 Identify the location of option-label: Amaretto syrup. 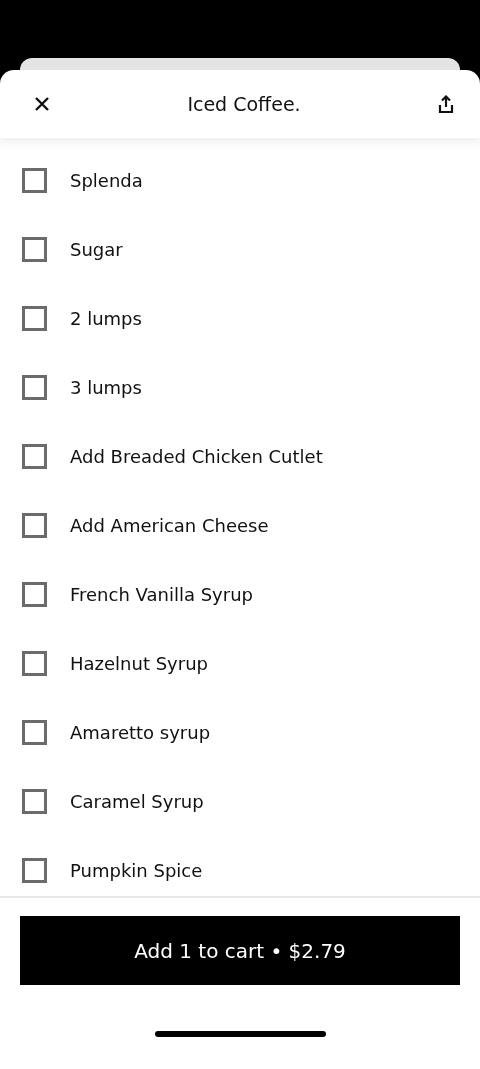
(140, 732).